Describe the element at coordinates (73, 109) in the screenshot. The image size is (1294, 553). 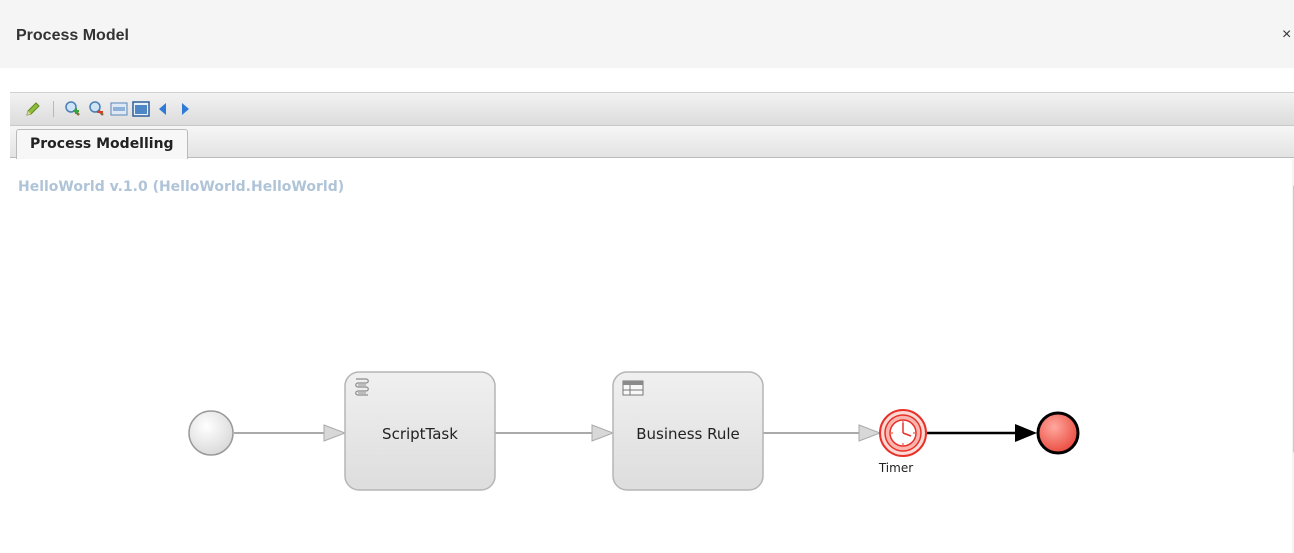
I see `zoom-in-icon` at that location.